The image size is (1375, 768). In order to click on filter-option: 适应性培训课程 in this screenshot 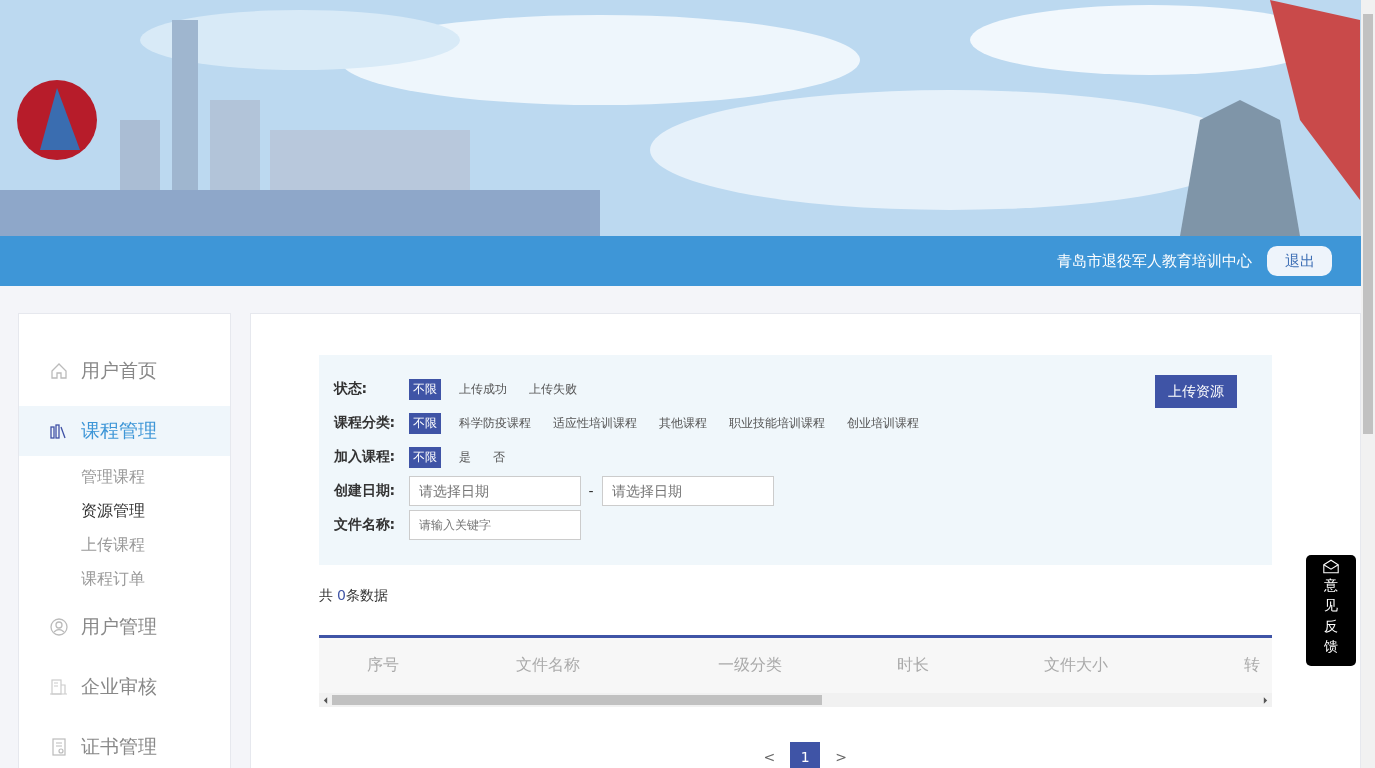, I will do `click(594, 423)`.